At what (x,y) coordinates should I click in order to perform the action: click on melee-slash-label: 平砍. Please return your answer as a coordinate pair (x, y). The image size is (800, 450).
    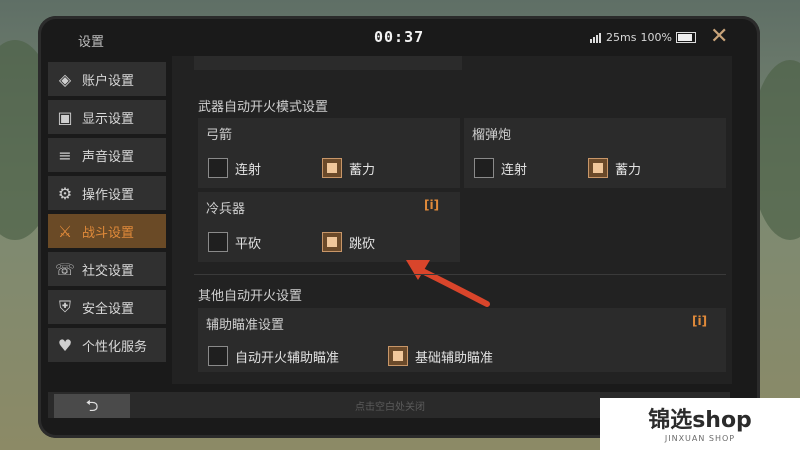
    Looking at the image, I should click on (248, 244).